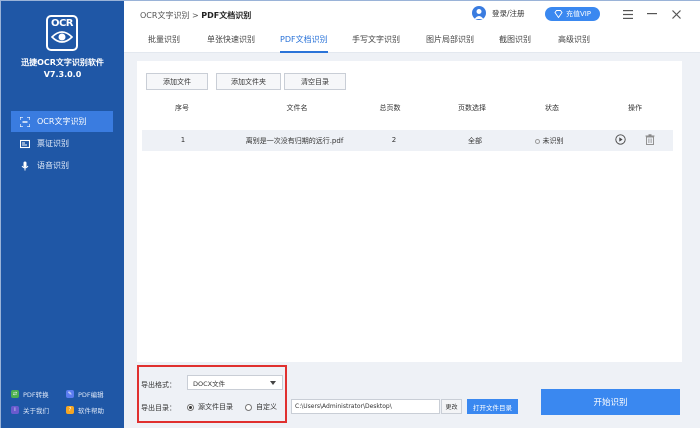  I want to click on table-row: 1 离别是一次没有归期的远行.pdf 2 全部 未识别, so click(407, 140).